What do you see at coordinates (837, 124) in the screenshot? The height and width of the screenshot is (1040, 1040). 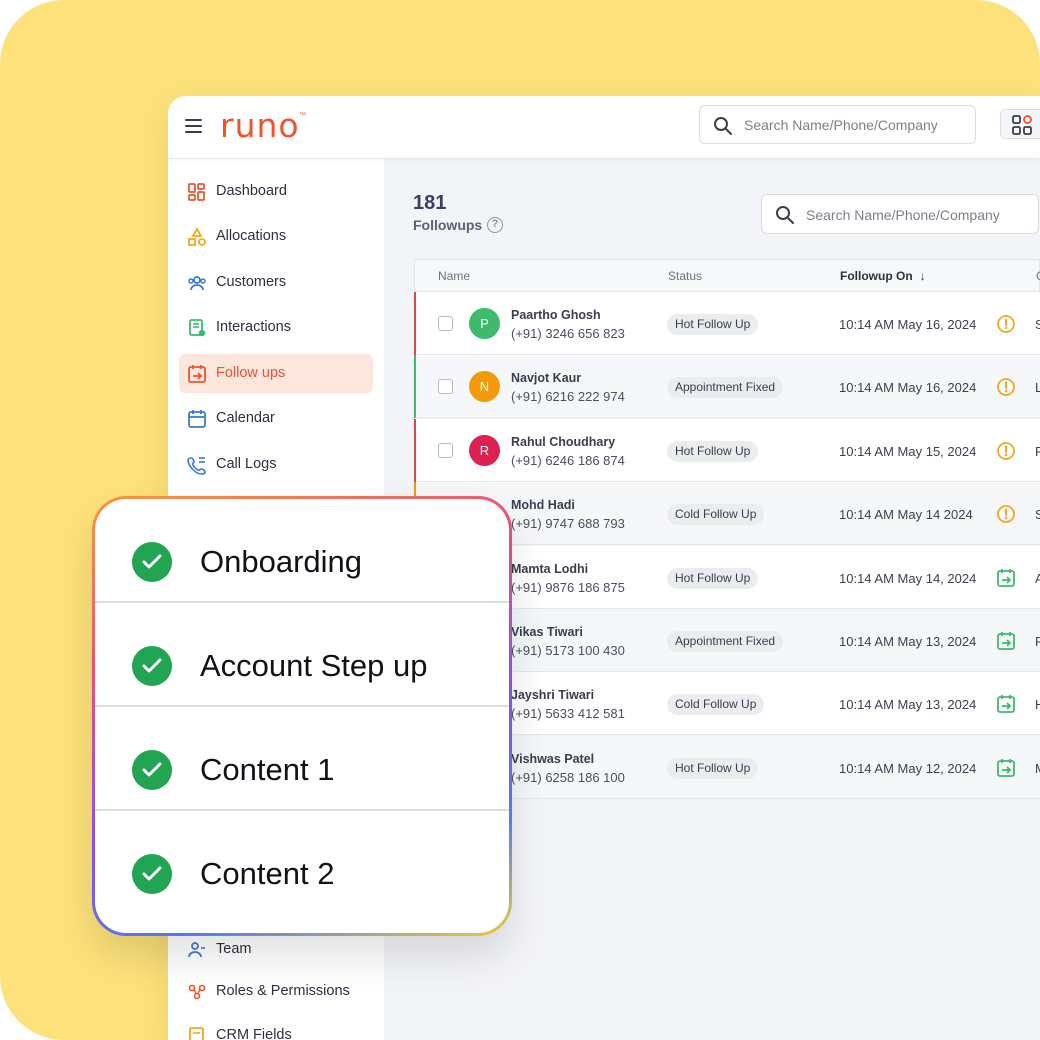 I see `global-search-input: Search Name/Phone/Company` at bounding box center [837, 124].